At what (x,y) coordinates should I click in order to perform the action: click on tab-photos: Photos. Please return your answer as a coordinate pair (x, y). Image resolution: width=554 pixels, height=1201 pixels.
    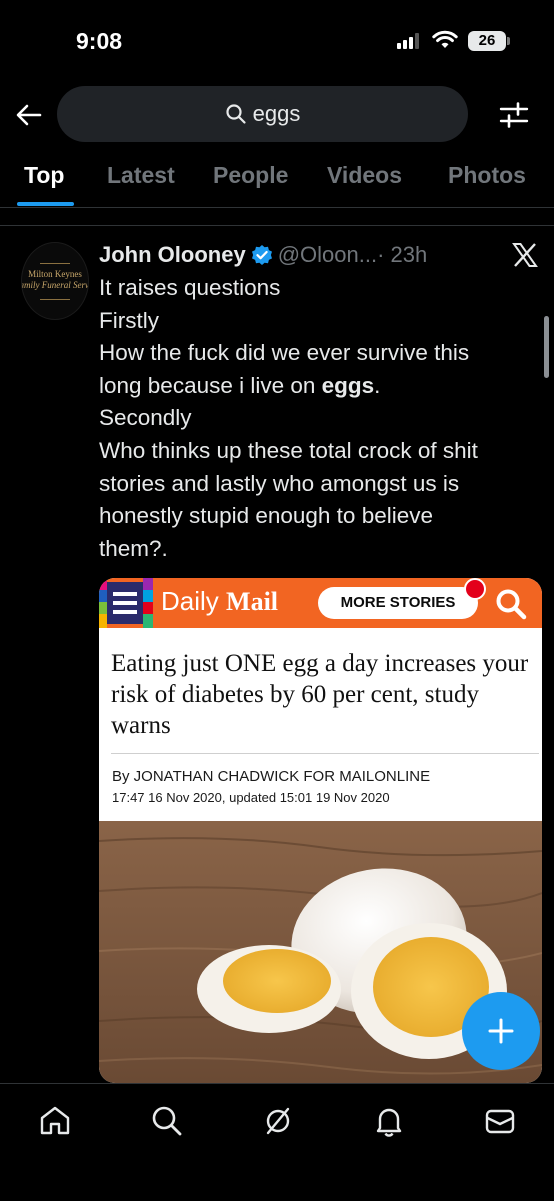
    Looking at the image, I should click on (487, 175).